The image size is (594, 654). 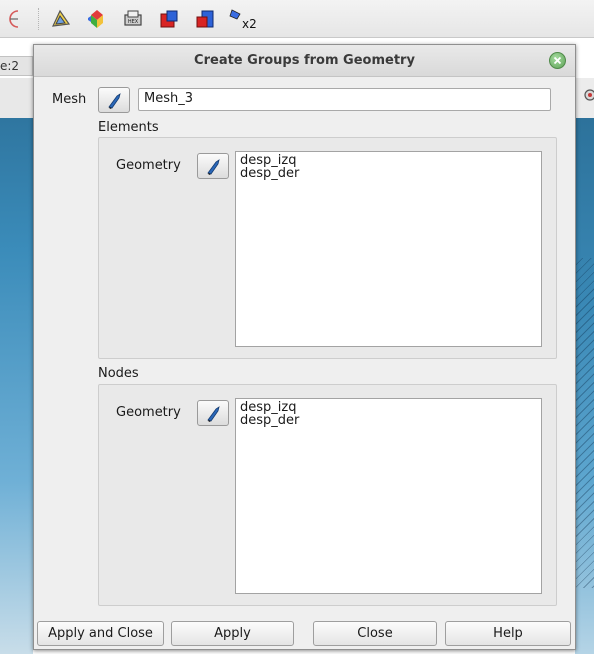 What do you see at coordinates (133, 22) in the screenshot?
I see `svg-text: HEX` at bounding box center [133, 22].